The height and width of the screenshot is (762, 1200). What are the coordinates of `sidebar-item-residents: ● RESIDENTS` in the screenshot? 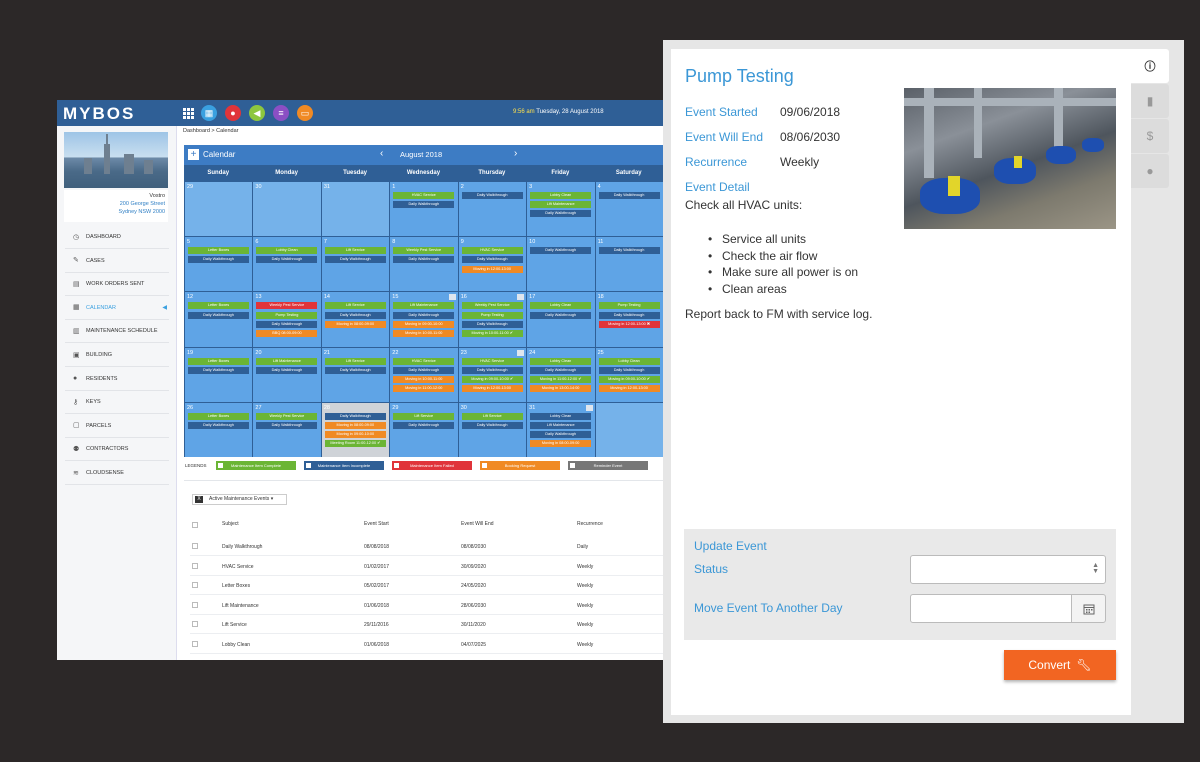 It's located at (117, 379).